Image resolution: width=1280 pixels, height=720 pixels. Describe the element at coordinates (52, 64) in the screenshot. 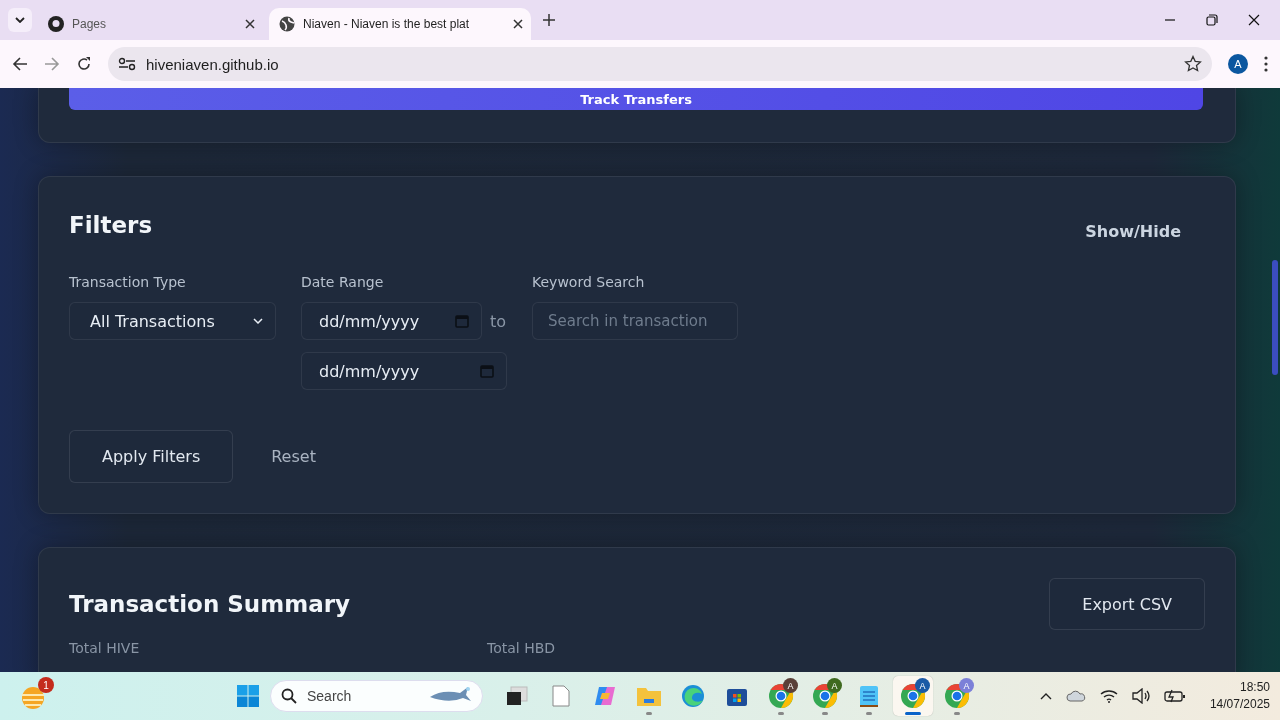

I see `forward-icon` at that location.